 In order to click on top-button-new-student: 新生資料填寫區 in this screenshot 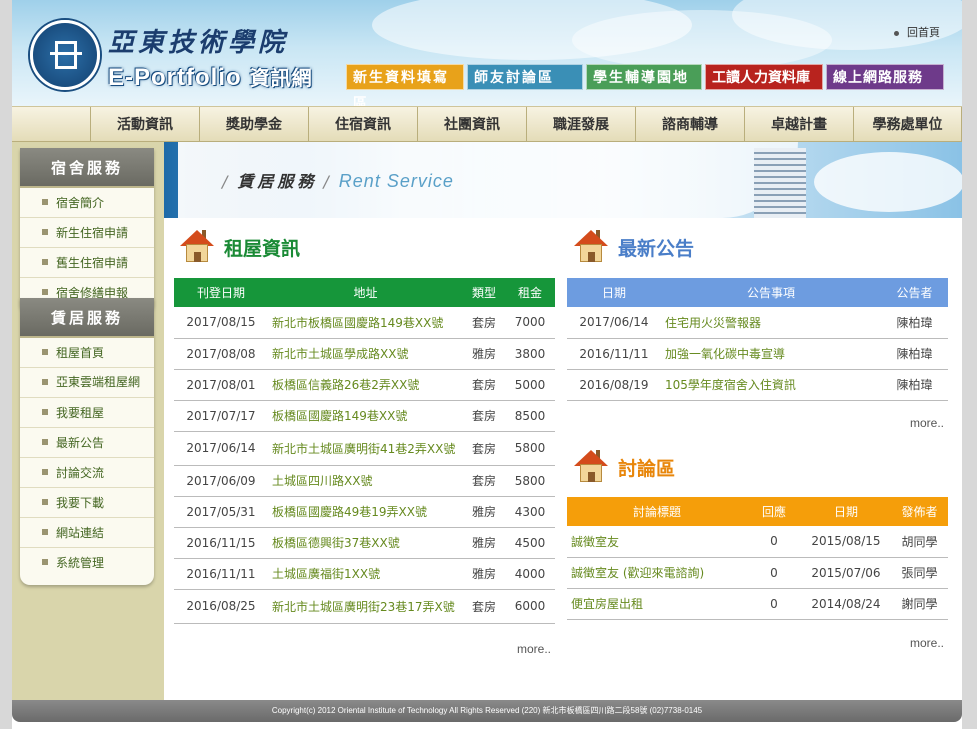, I will do `click(405, 85)`.